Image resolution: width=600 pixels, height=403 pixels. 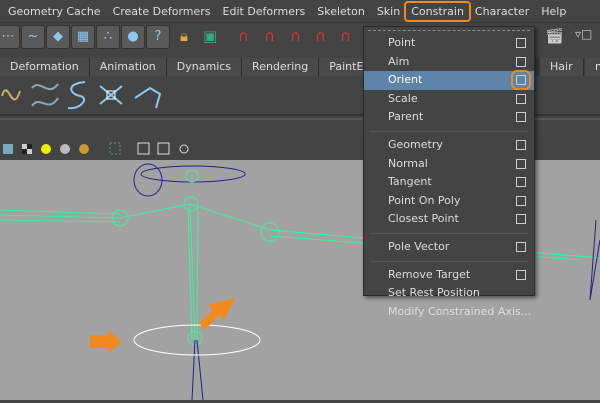 What do you see at coordinates (583, 34) in the screenshot?
I see `input-dropdown-icon: ▿□` at bounding box center [583, 34].